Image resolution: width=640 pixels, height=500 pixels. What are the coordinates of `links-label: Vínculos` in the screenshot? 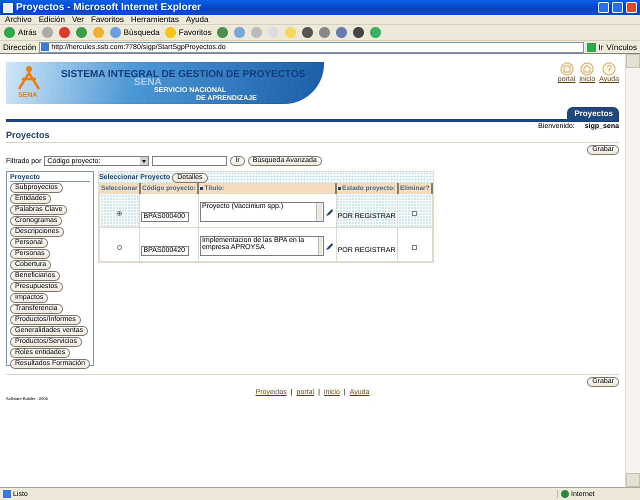 It's located at (621, 47).